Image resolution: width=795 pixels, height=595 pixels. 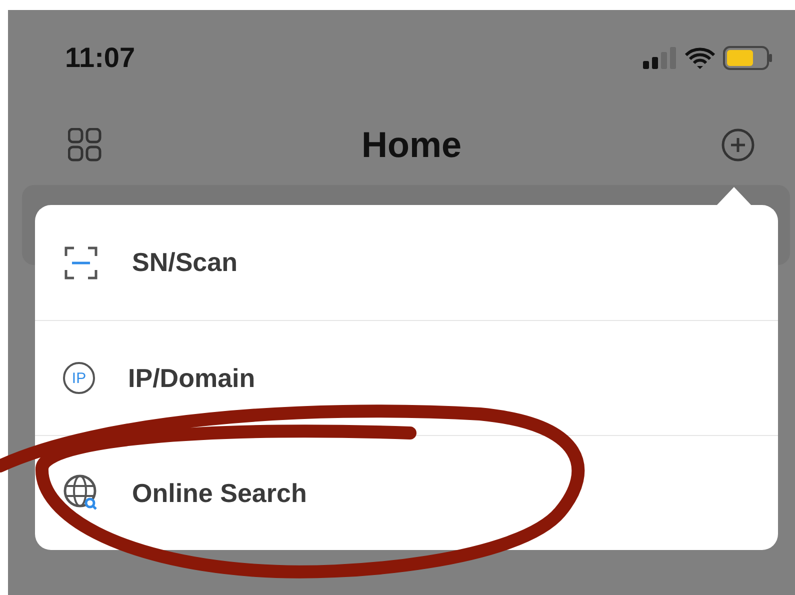 What do you see at coordinates (81, 493) in the screenshot?
I see `globe-search-icon` at bounding box center [81, 493].